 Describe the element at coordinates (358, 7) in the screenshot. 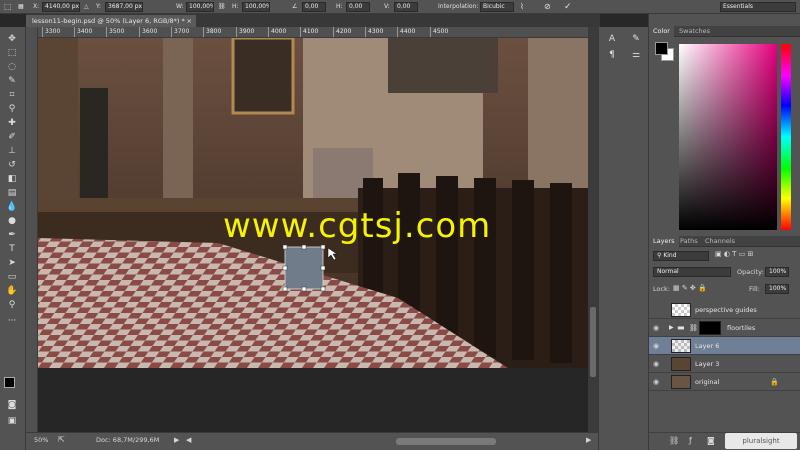

I see `hskew-field: 0,00` at that location.